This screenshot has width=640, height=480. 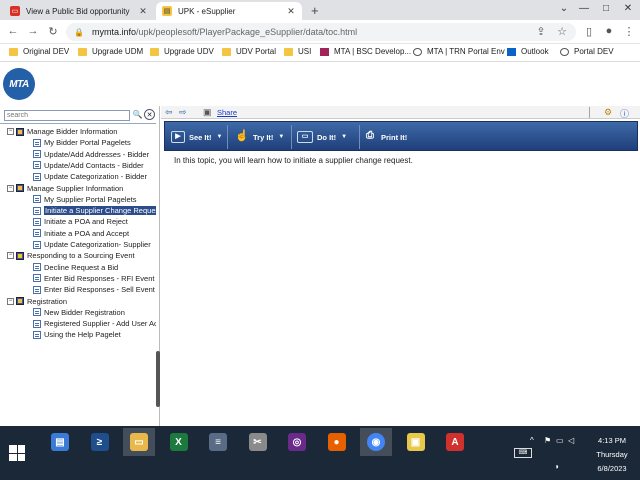 What do you see at coordinates (196, 137) in the screenshot?
I see `see-it-button: ▶ See It! ▼` at bounding box center [196, 137].